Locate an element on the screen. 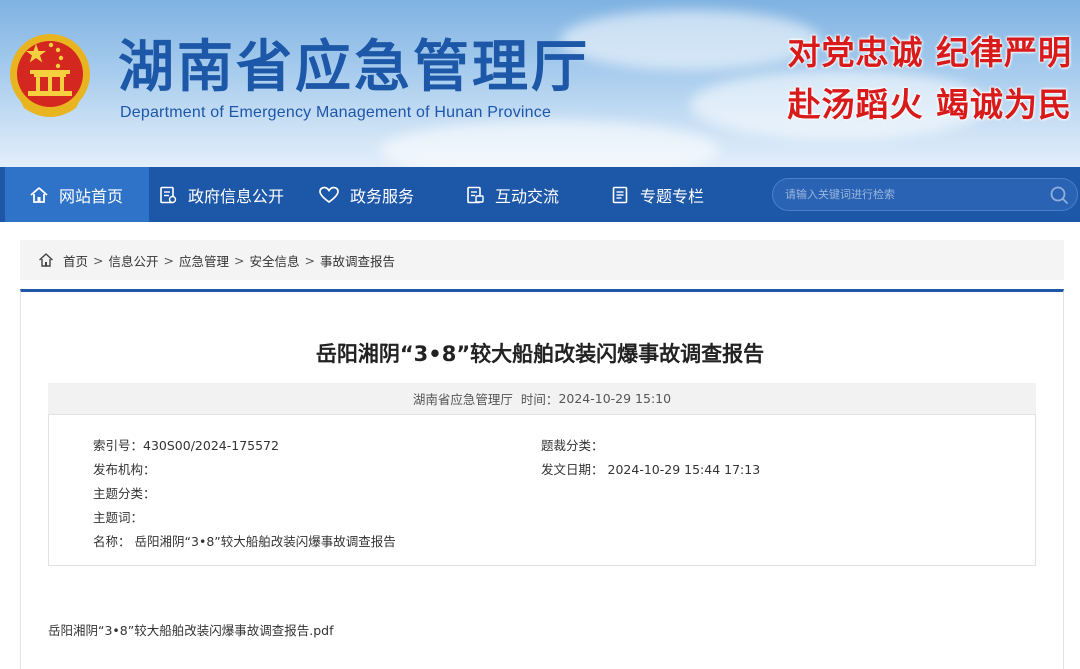 This screenshot has width=1080, height=669. article-time-label: 时间： is located at coordinates (539, 399).